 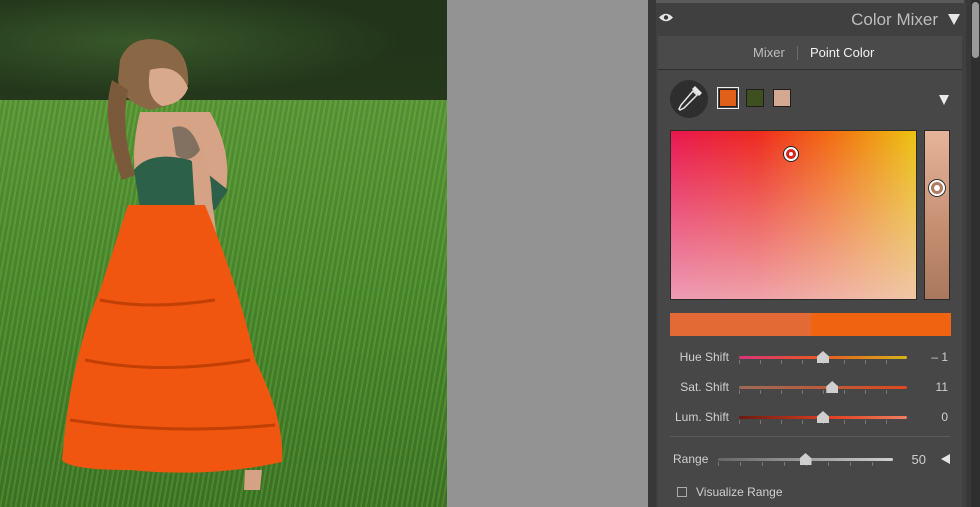 I want to click on hue-shift-label: Hue Shift, so click(x=704, y=357).